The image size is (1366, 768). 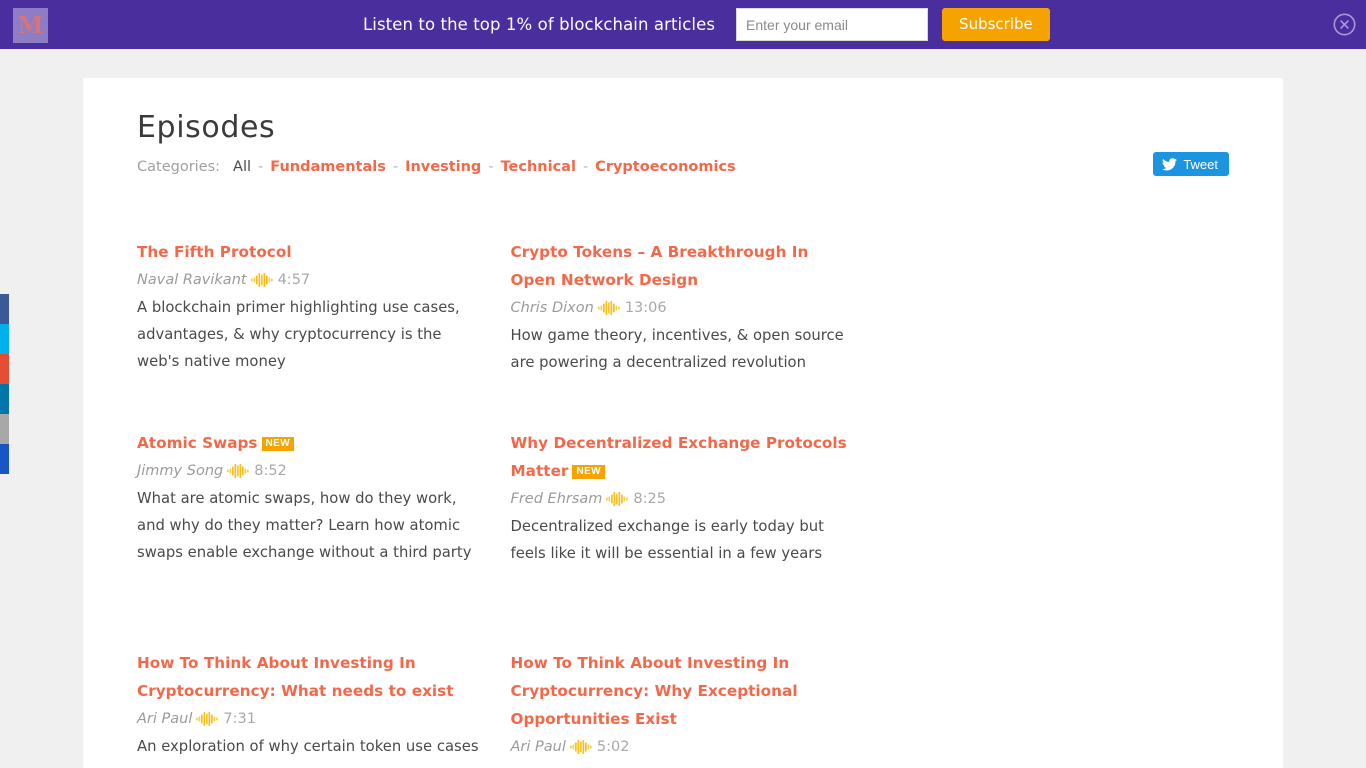 What do you see at coordinates (328, 167) in the screenshot?
I see `category-link-fundamentals: Fundamentals` at bounding box center [328, 167].